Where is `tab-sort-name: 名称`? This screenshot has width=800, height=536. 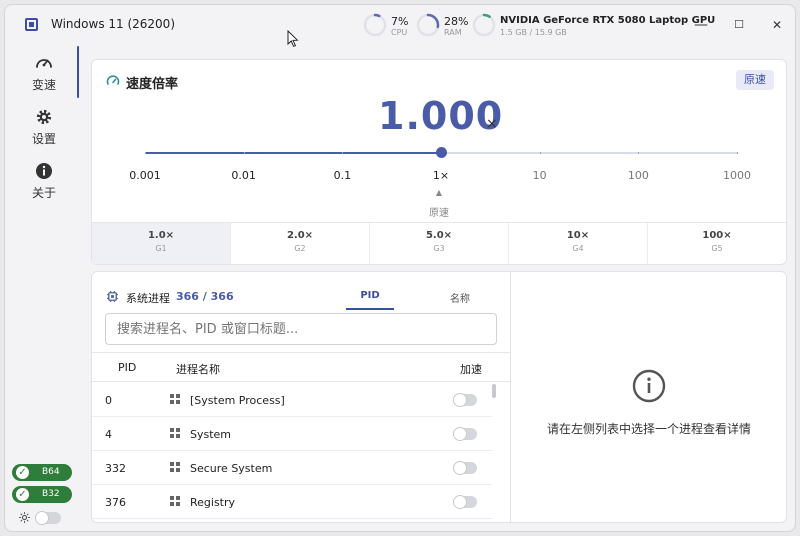 tab-sort-name: 名称 is located at coordinates (460, 297).